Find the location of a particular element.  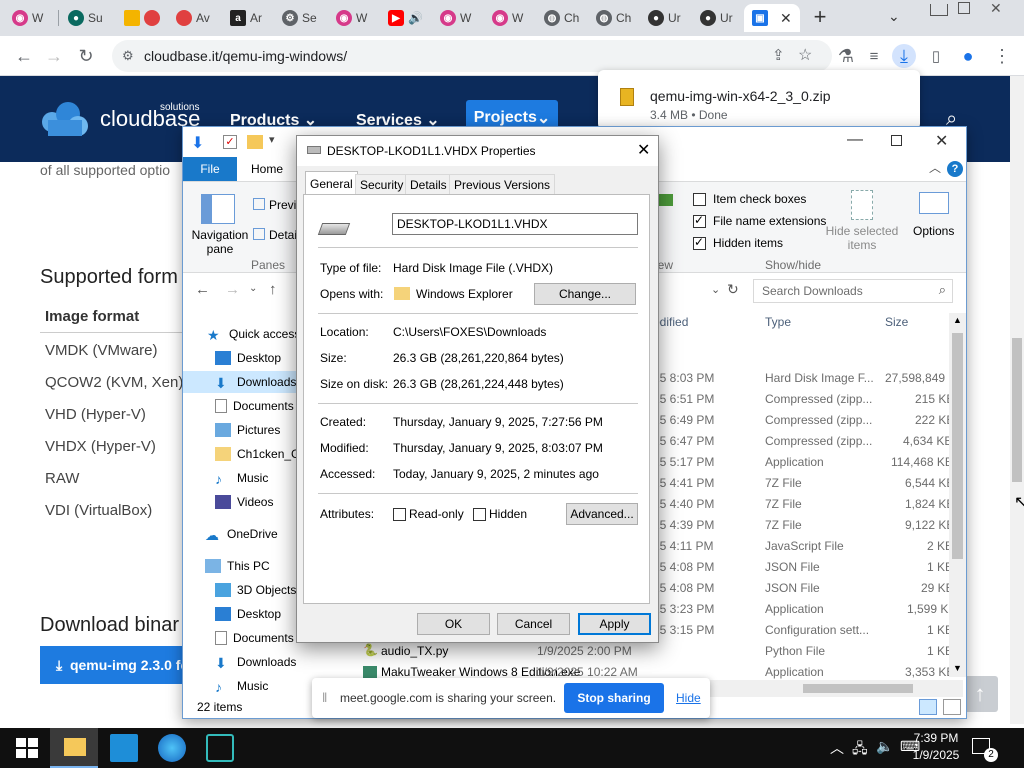

download-bubble: qemu-img-win-x64-2_3_0.zip 3.4 MB • Done is located at coordinates (759, 100).